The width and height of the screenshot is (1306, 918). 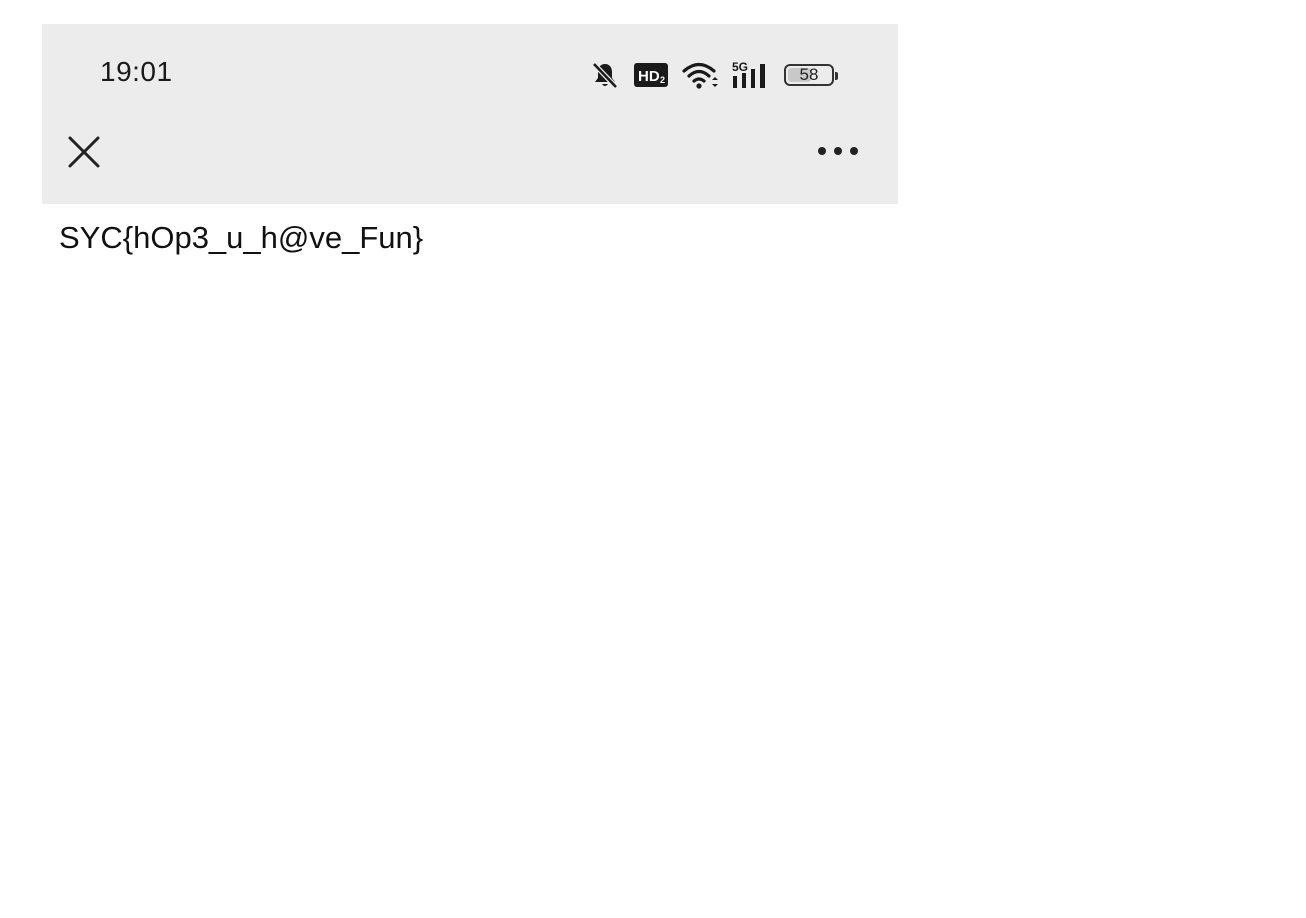 I want to click on close-button, so click(x=84, y=152).